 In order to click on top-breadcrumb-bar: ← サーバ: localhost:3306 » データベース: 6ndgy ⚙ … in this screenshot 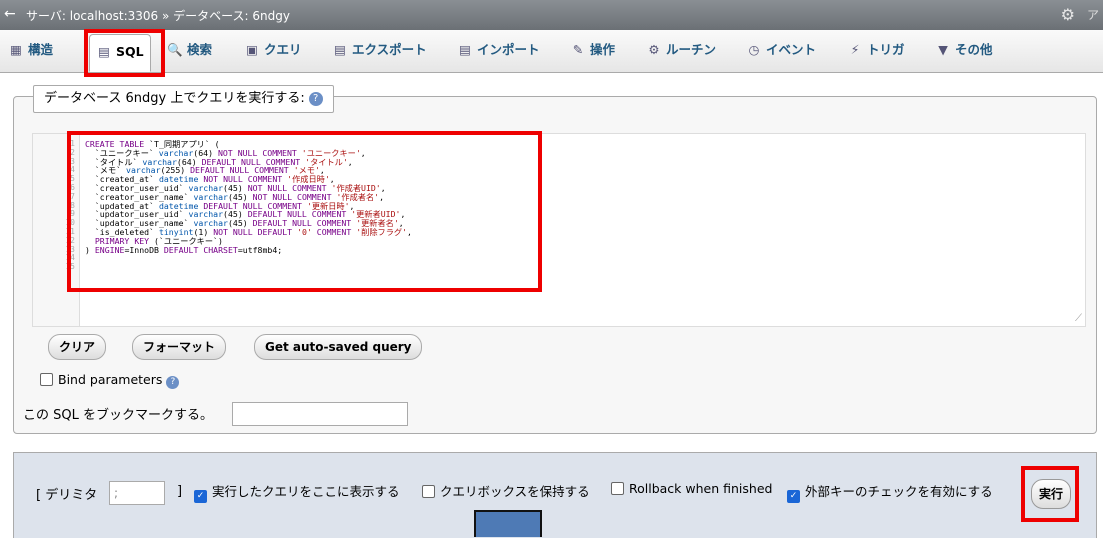, I will do `click(551, 15)`.